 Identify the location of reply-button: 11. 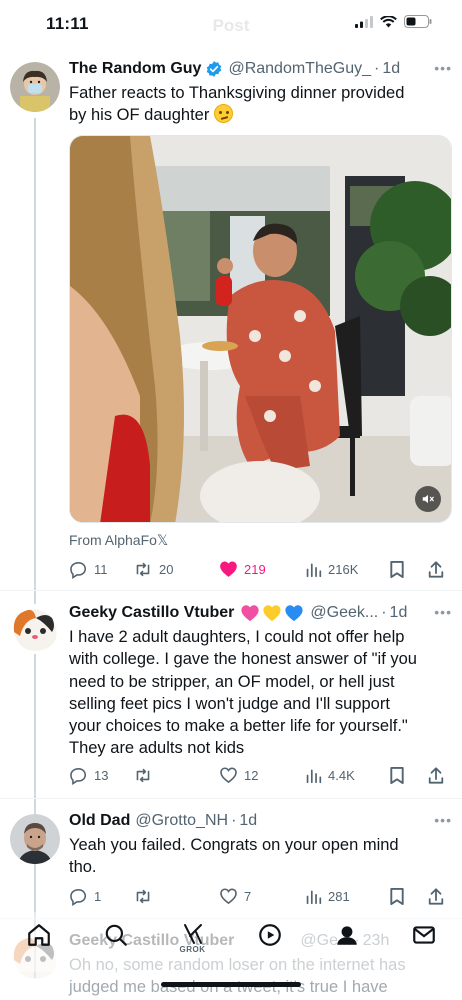
(101, 569).